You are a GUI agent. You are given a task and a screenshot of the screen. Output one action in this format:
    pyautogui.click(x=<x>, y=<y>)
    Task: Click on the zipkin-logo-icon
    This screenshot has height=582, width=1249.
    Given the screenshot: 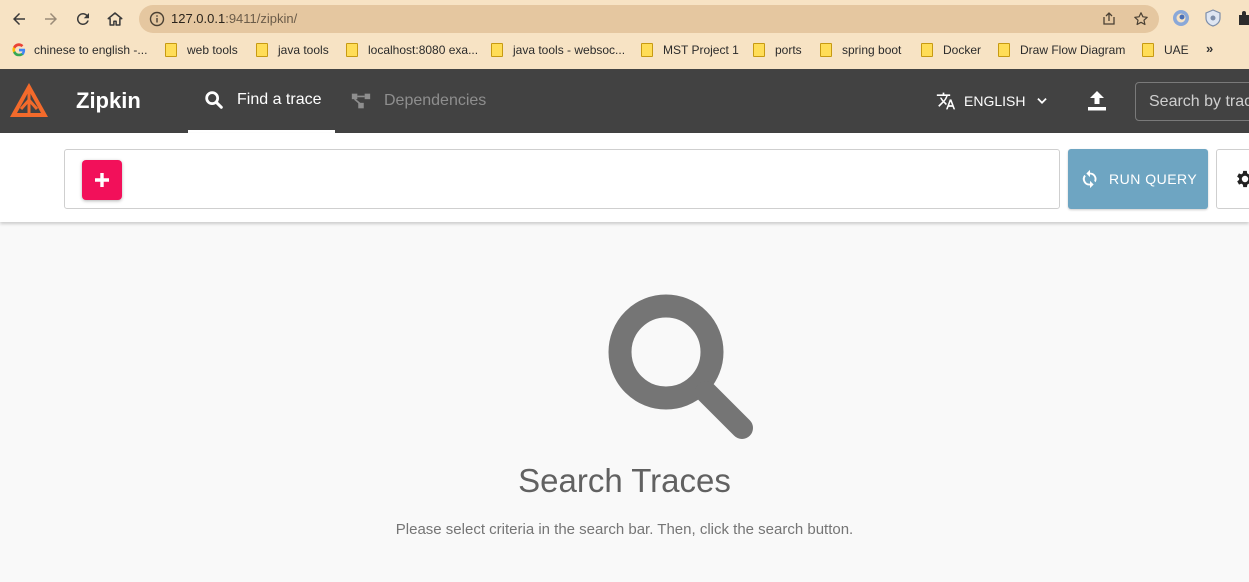 What is the action you would take?
    pyautogui.click(x=29, y=101)
    